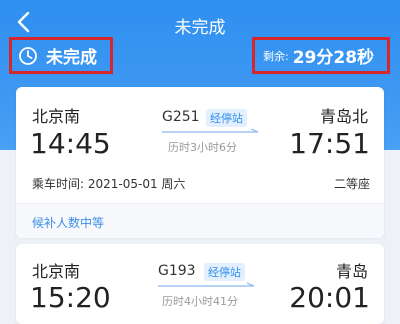 This screenshot has width=400, height=324. I want to click on arrival-station: 青岛, so click(351, 271).